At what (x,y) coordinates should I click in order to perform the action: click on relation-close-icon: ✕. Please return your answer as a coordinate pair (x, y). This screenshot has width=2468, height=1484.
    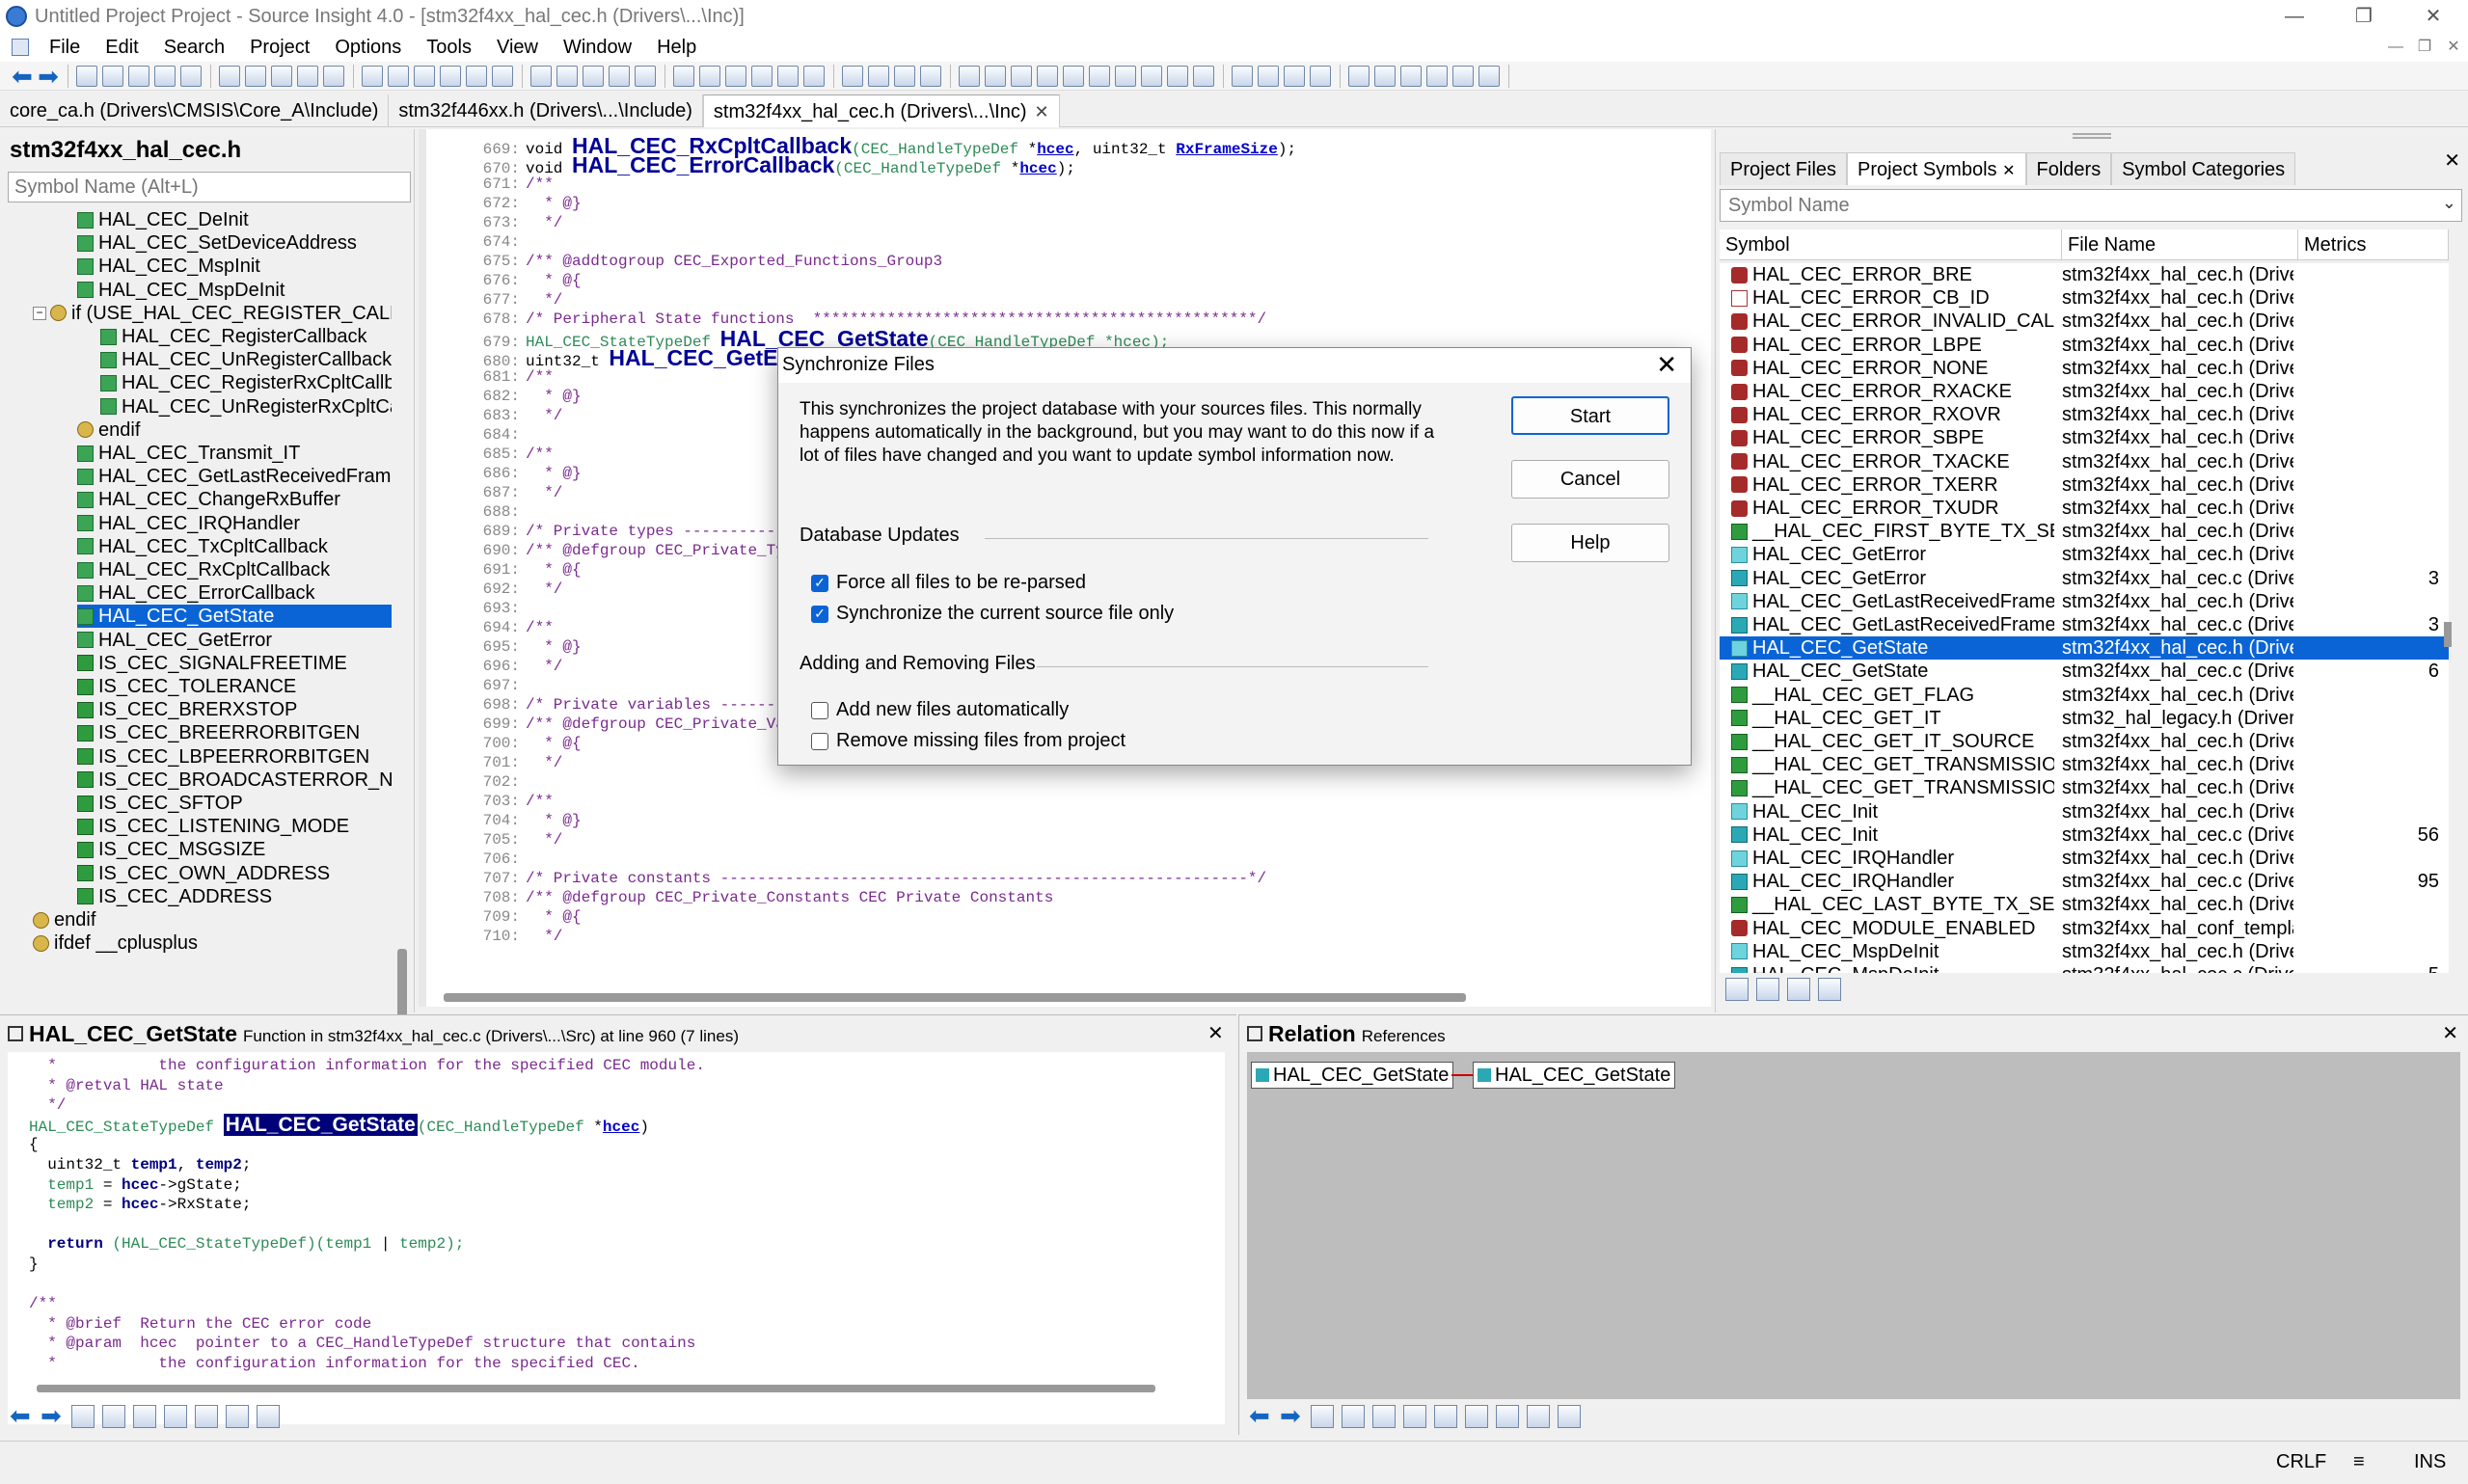
    Looking at the image, I should click on (2450, 1033).